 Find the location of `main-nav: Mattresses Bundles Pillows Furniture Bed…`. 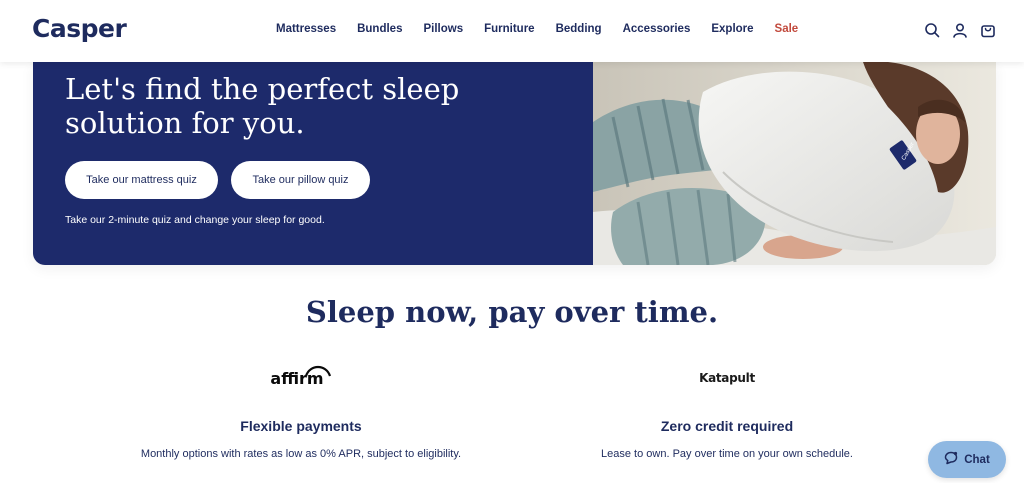

main-nav: Mattresses Bundles Pillows Furniture Bed… is located at coordinates (547, 29).